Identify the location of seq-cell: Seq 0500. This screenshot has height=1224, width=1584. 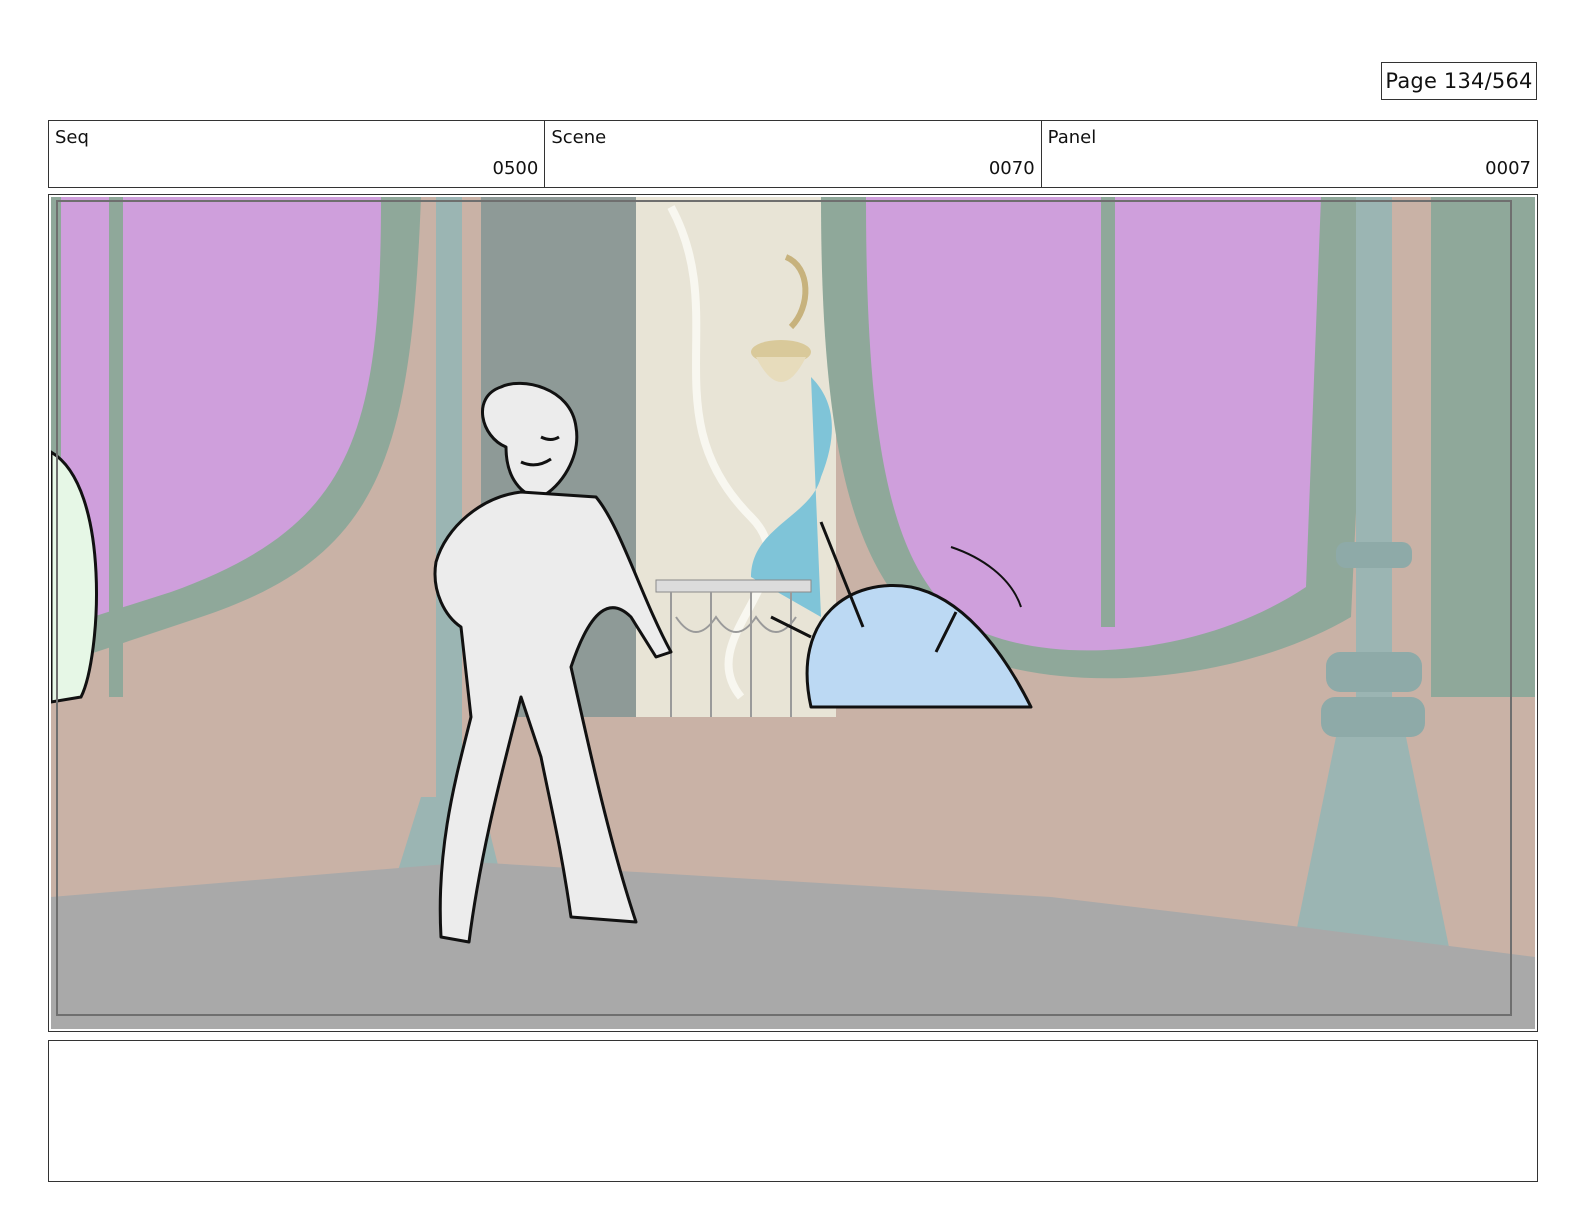
(297, 154).